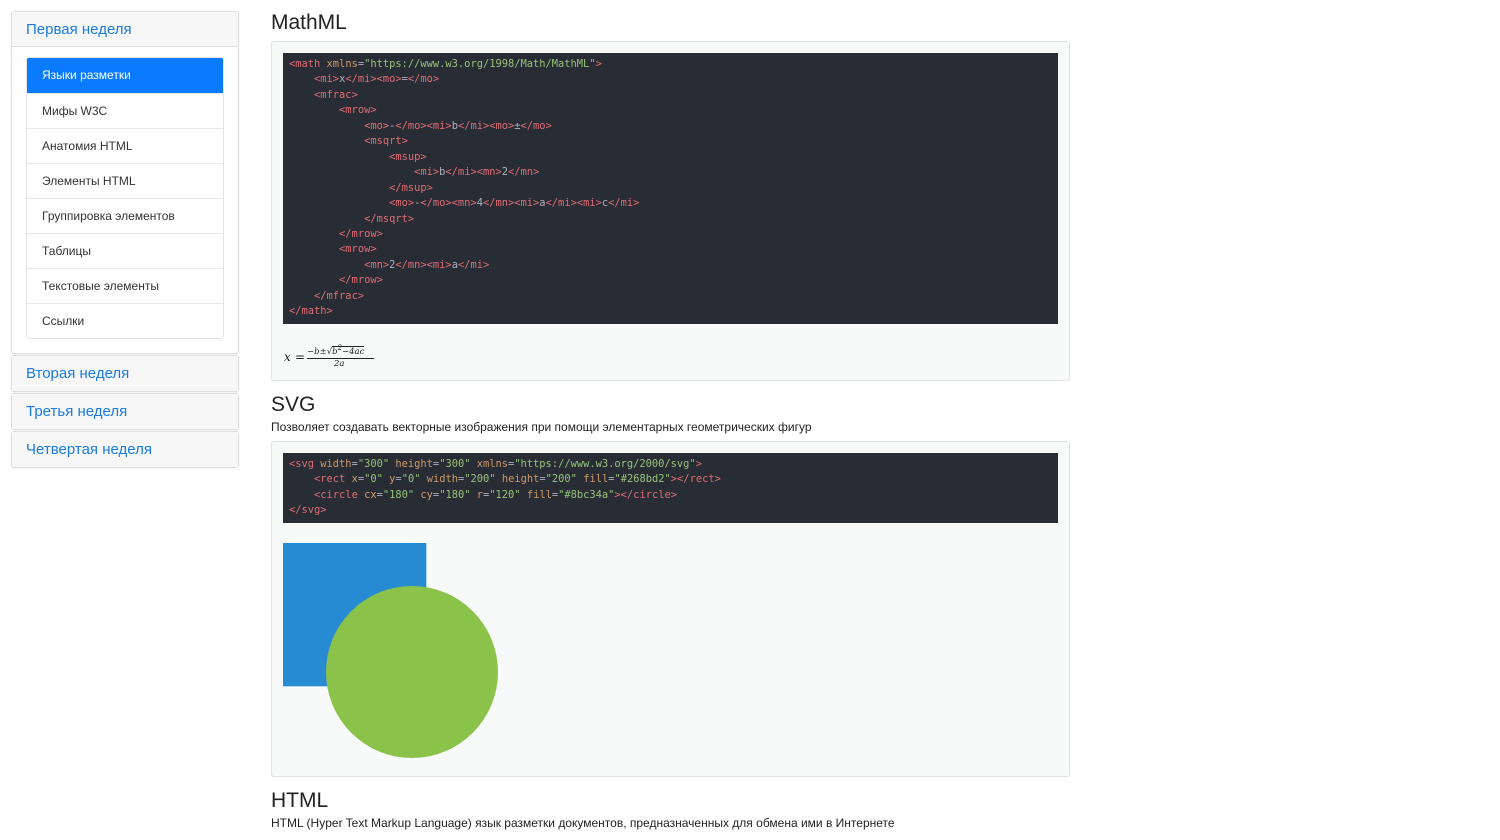 The height and width of the screenshot is (840, 1500). Describe the element at coordinates (389, 218) in the screenshot. I see `mathml-code-token: </msqrt>` at that location.